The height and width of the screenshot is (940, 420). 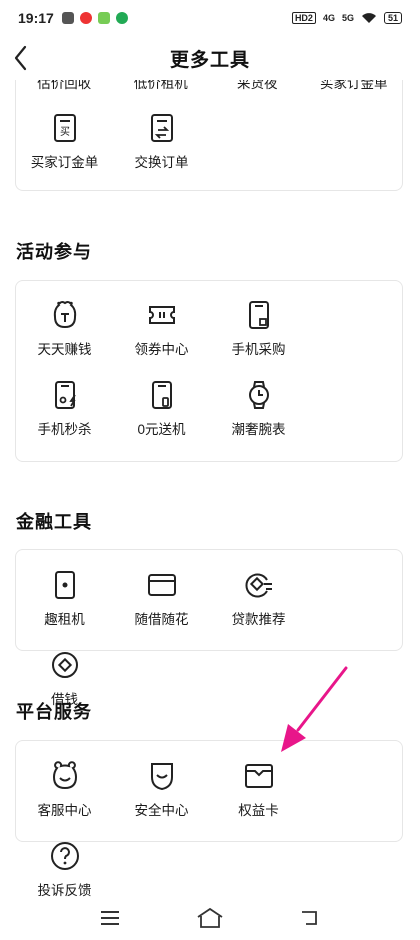 What do you see at coordinates (258, 349) in the screenshot?
I see `tool-label: 手机采购` at bounding box center [258, 349].